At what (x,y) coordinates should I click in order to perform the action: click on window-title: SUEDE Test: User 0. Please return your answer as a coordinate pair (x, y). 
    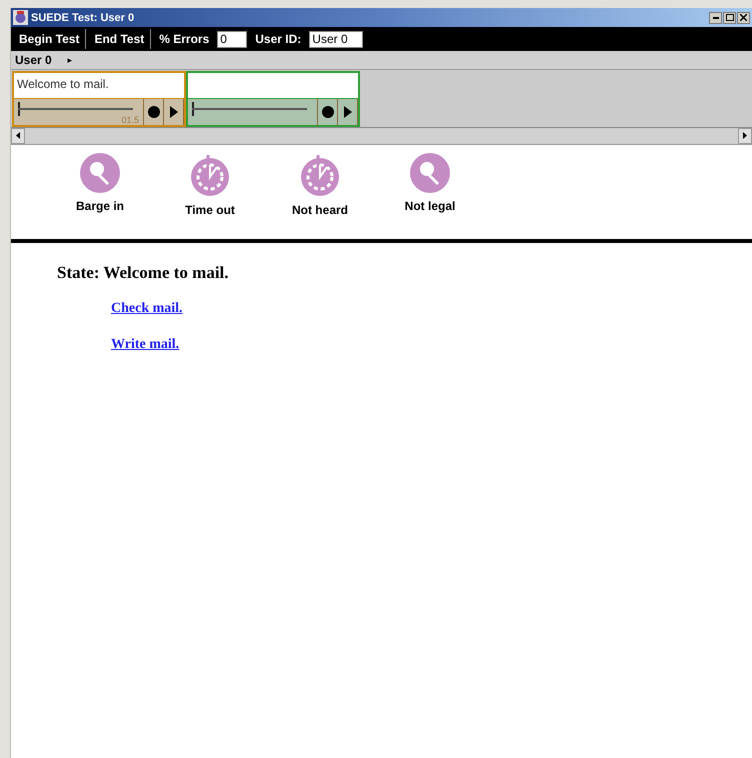
    Looking at the image, I should click on (83, 18).